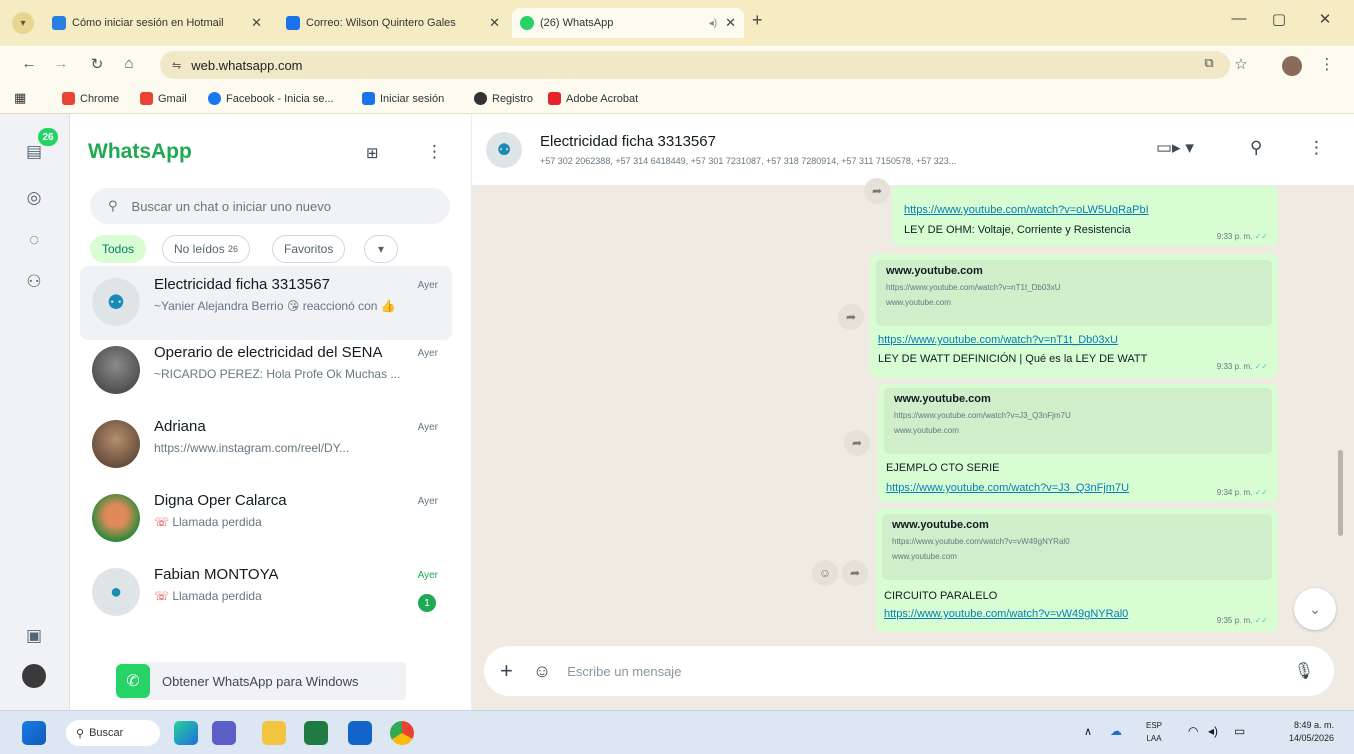  I want to click on bookmark-chrome: Chrome, so click(90, 98).